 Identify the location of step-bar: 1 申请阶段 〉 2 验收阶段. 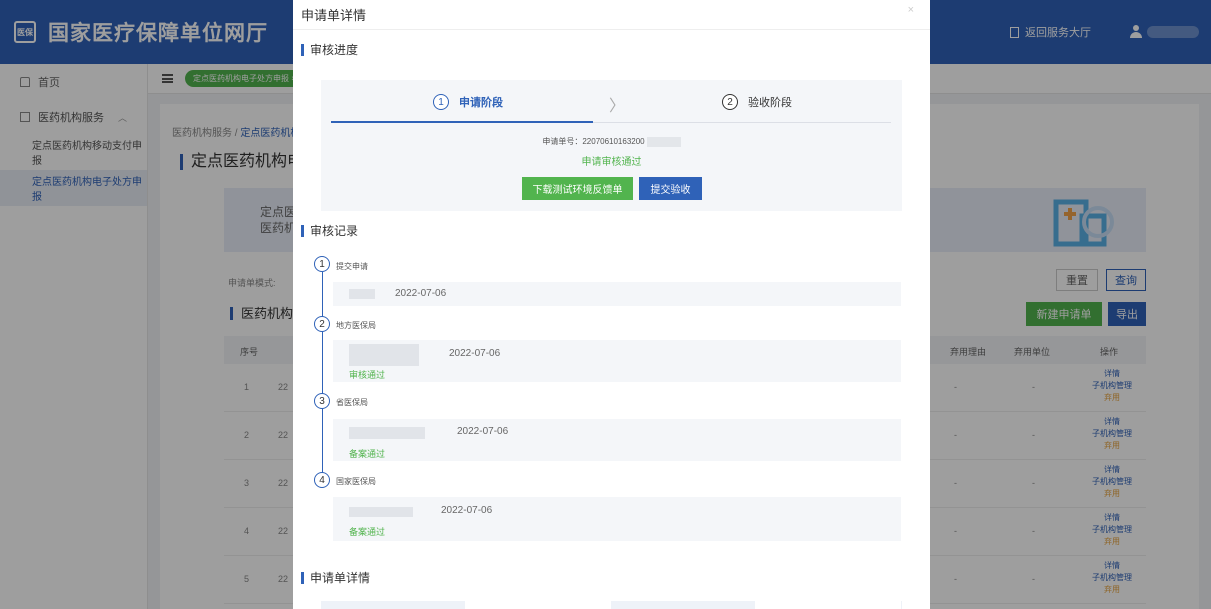
(611, 102).